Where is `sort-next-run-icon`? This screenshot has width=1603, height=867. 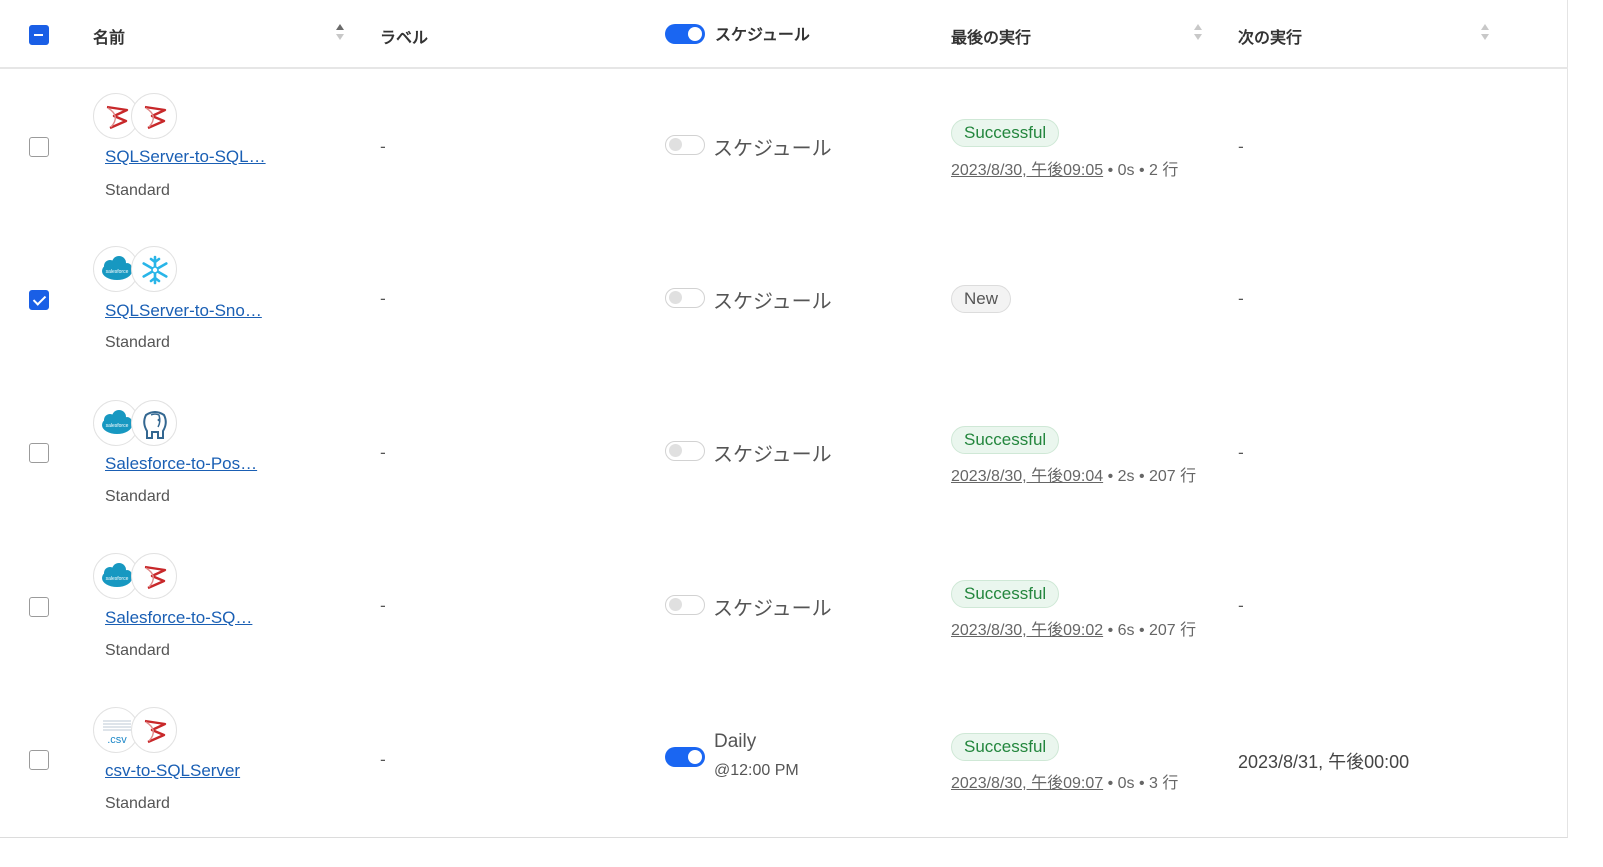
sort-next-run-icon is located at coordinates (1485, 32).